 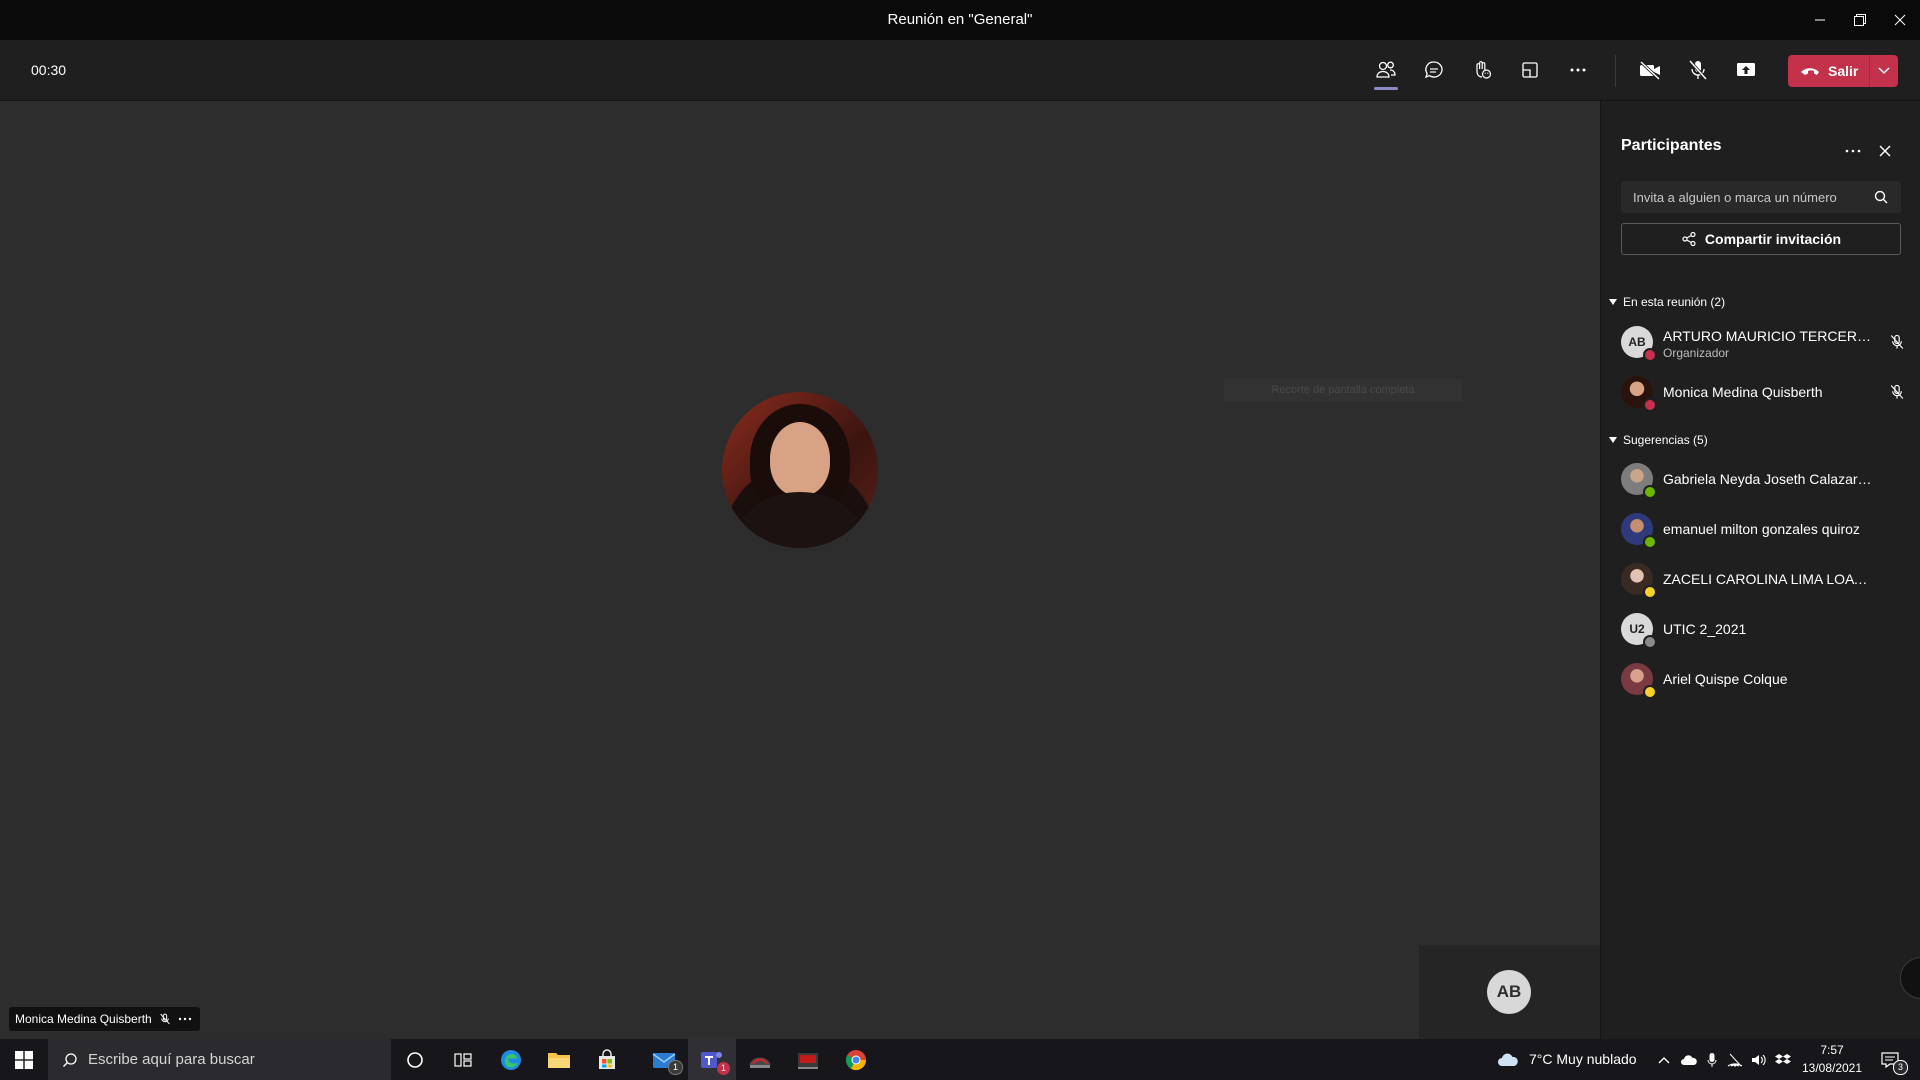 I want to click on participant-name: Monica Medina Quisberth, so click(x=1743, y=392).